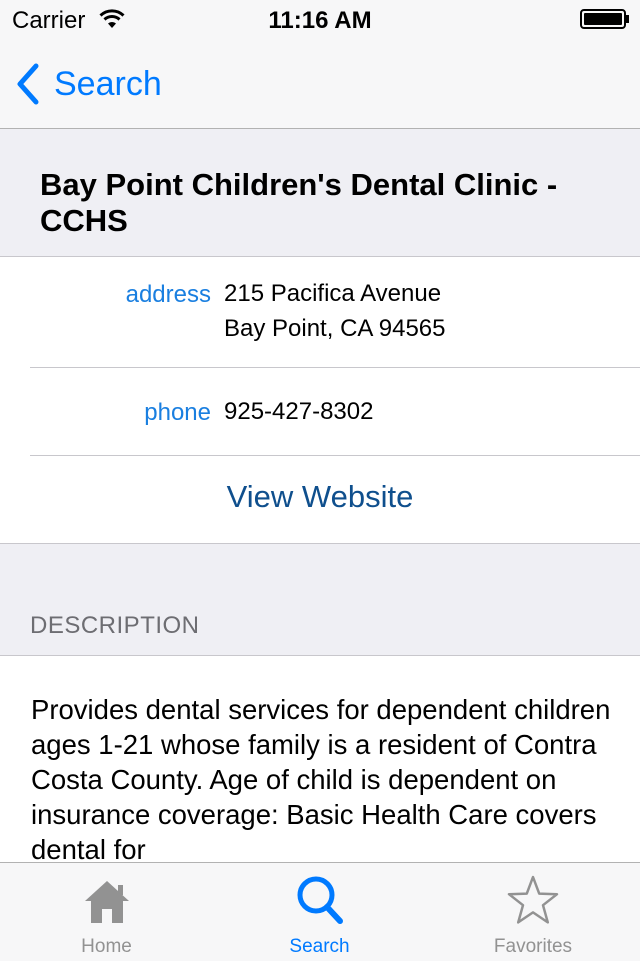  What do you see at coordinates (177, 412) in the screenshot?
I see `phone-label: phone` at bounding box center [177, 412].